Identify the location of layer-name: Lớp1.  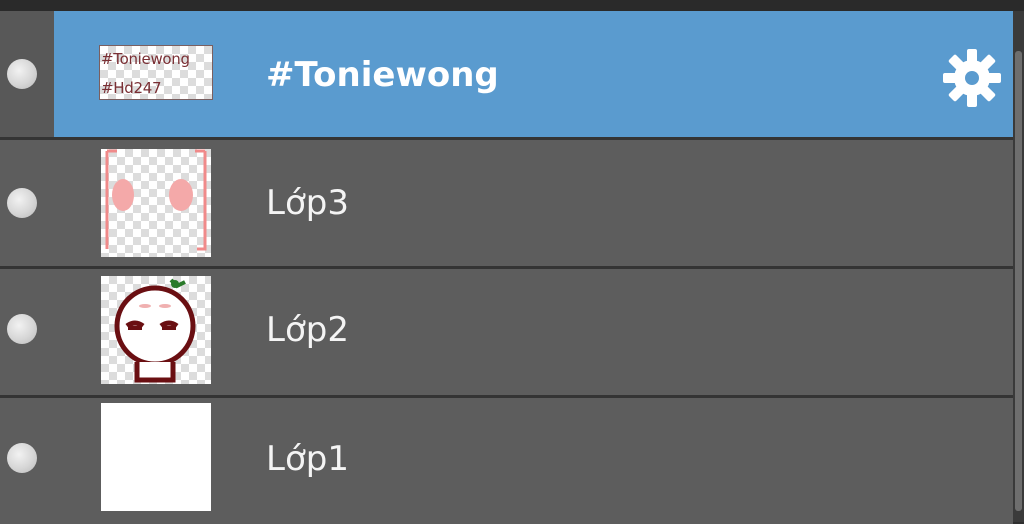
(307, 459).